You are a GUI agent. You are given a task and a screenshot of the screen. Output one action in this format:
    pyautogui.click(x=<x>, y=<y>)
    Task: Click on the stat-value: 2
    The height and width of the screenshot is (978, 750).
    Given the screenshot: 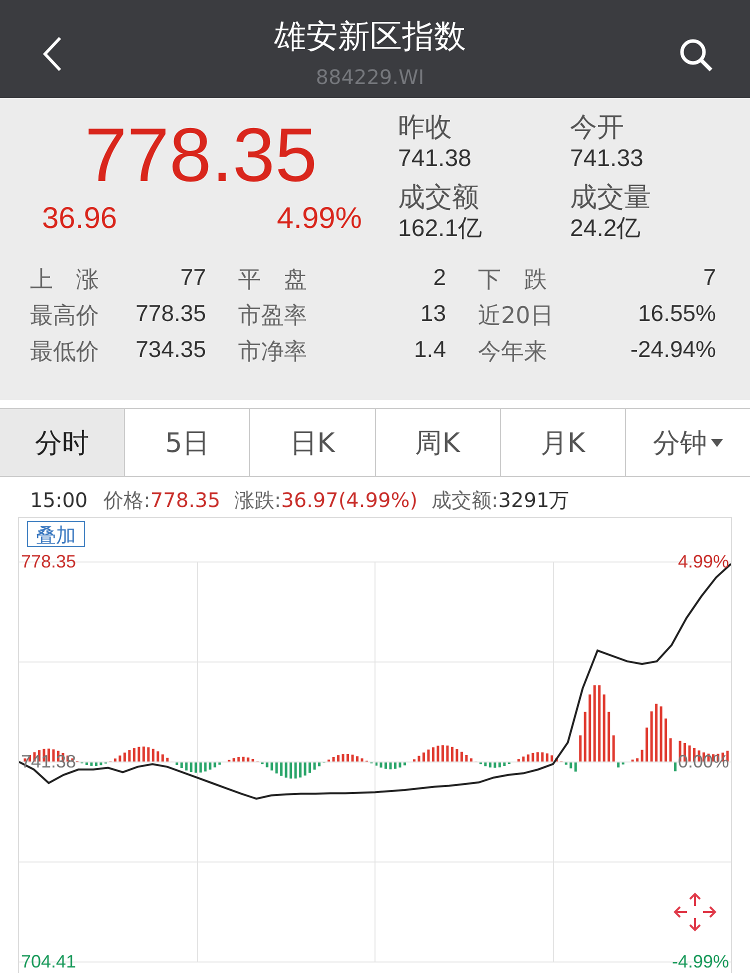 What is the action you would take?
    pyautogui.click(x=439, y=278)
    